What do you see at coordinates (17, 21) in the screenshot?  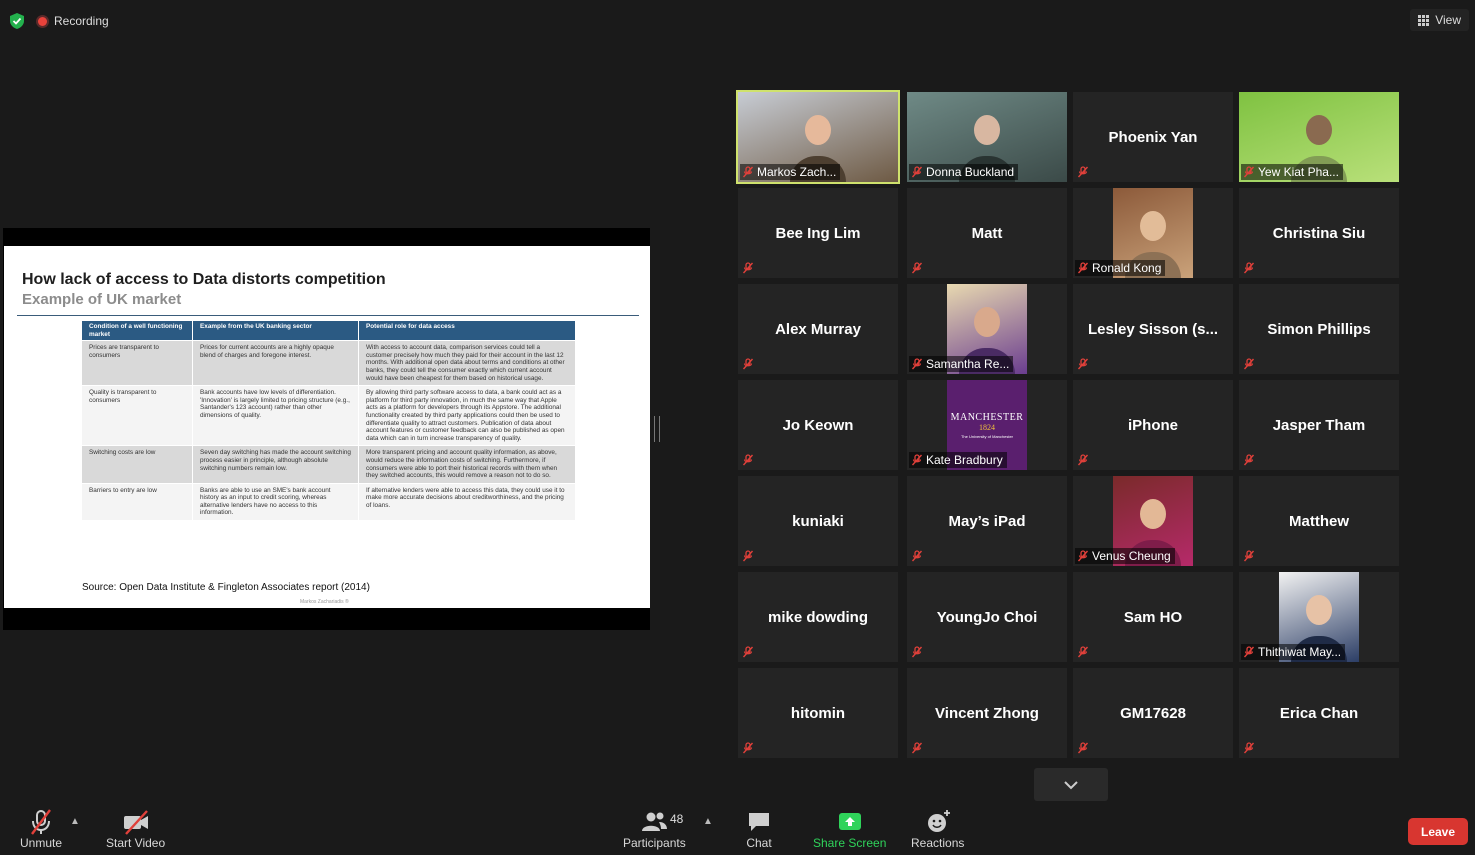 I see `security-shield-icon` at bounding box center [17, 21].